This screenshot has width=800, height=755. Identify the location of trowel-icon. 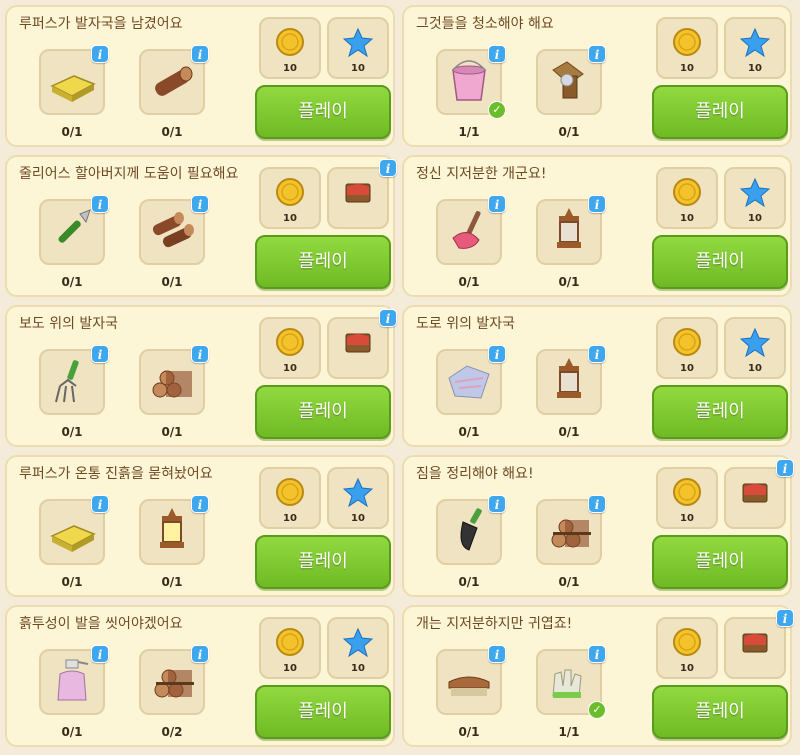
(471, 529).